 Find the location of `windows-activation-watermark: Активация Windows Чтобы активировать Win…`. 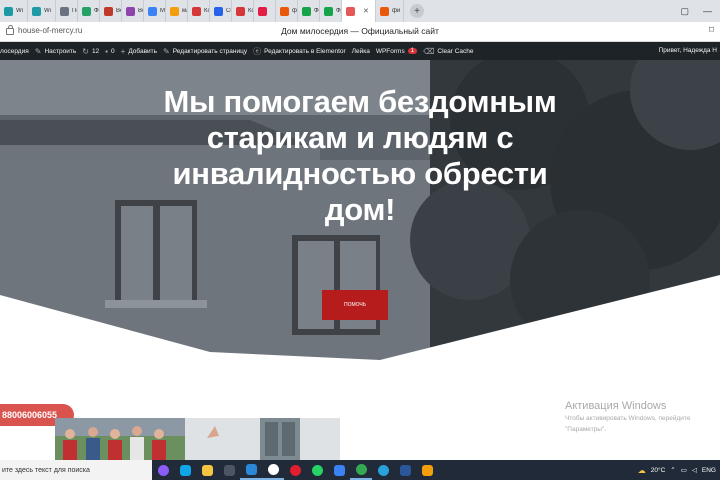

windows-activation-watermark: Активация Windows Чтобы активировать Win… is located at coordinates (627, 417).